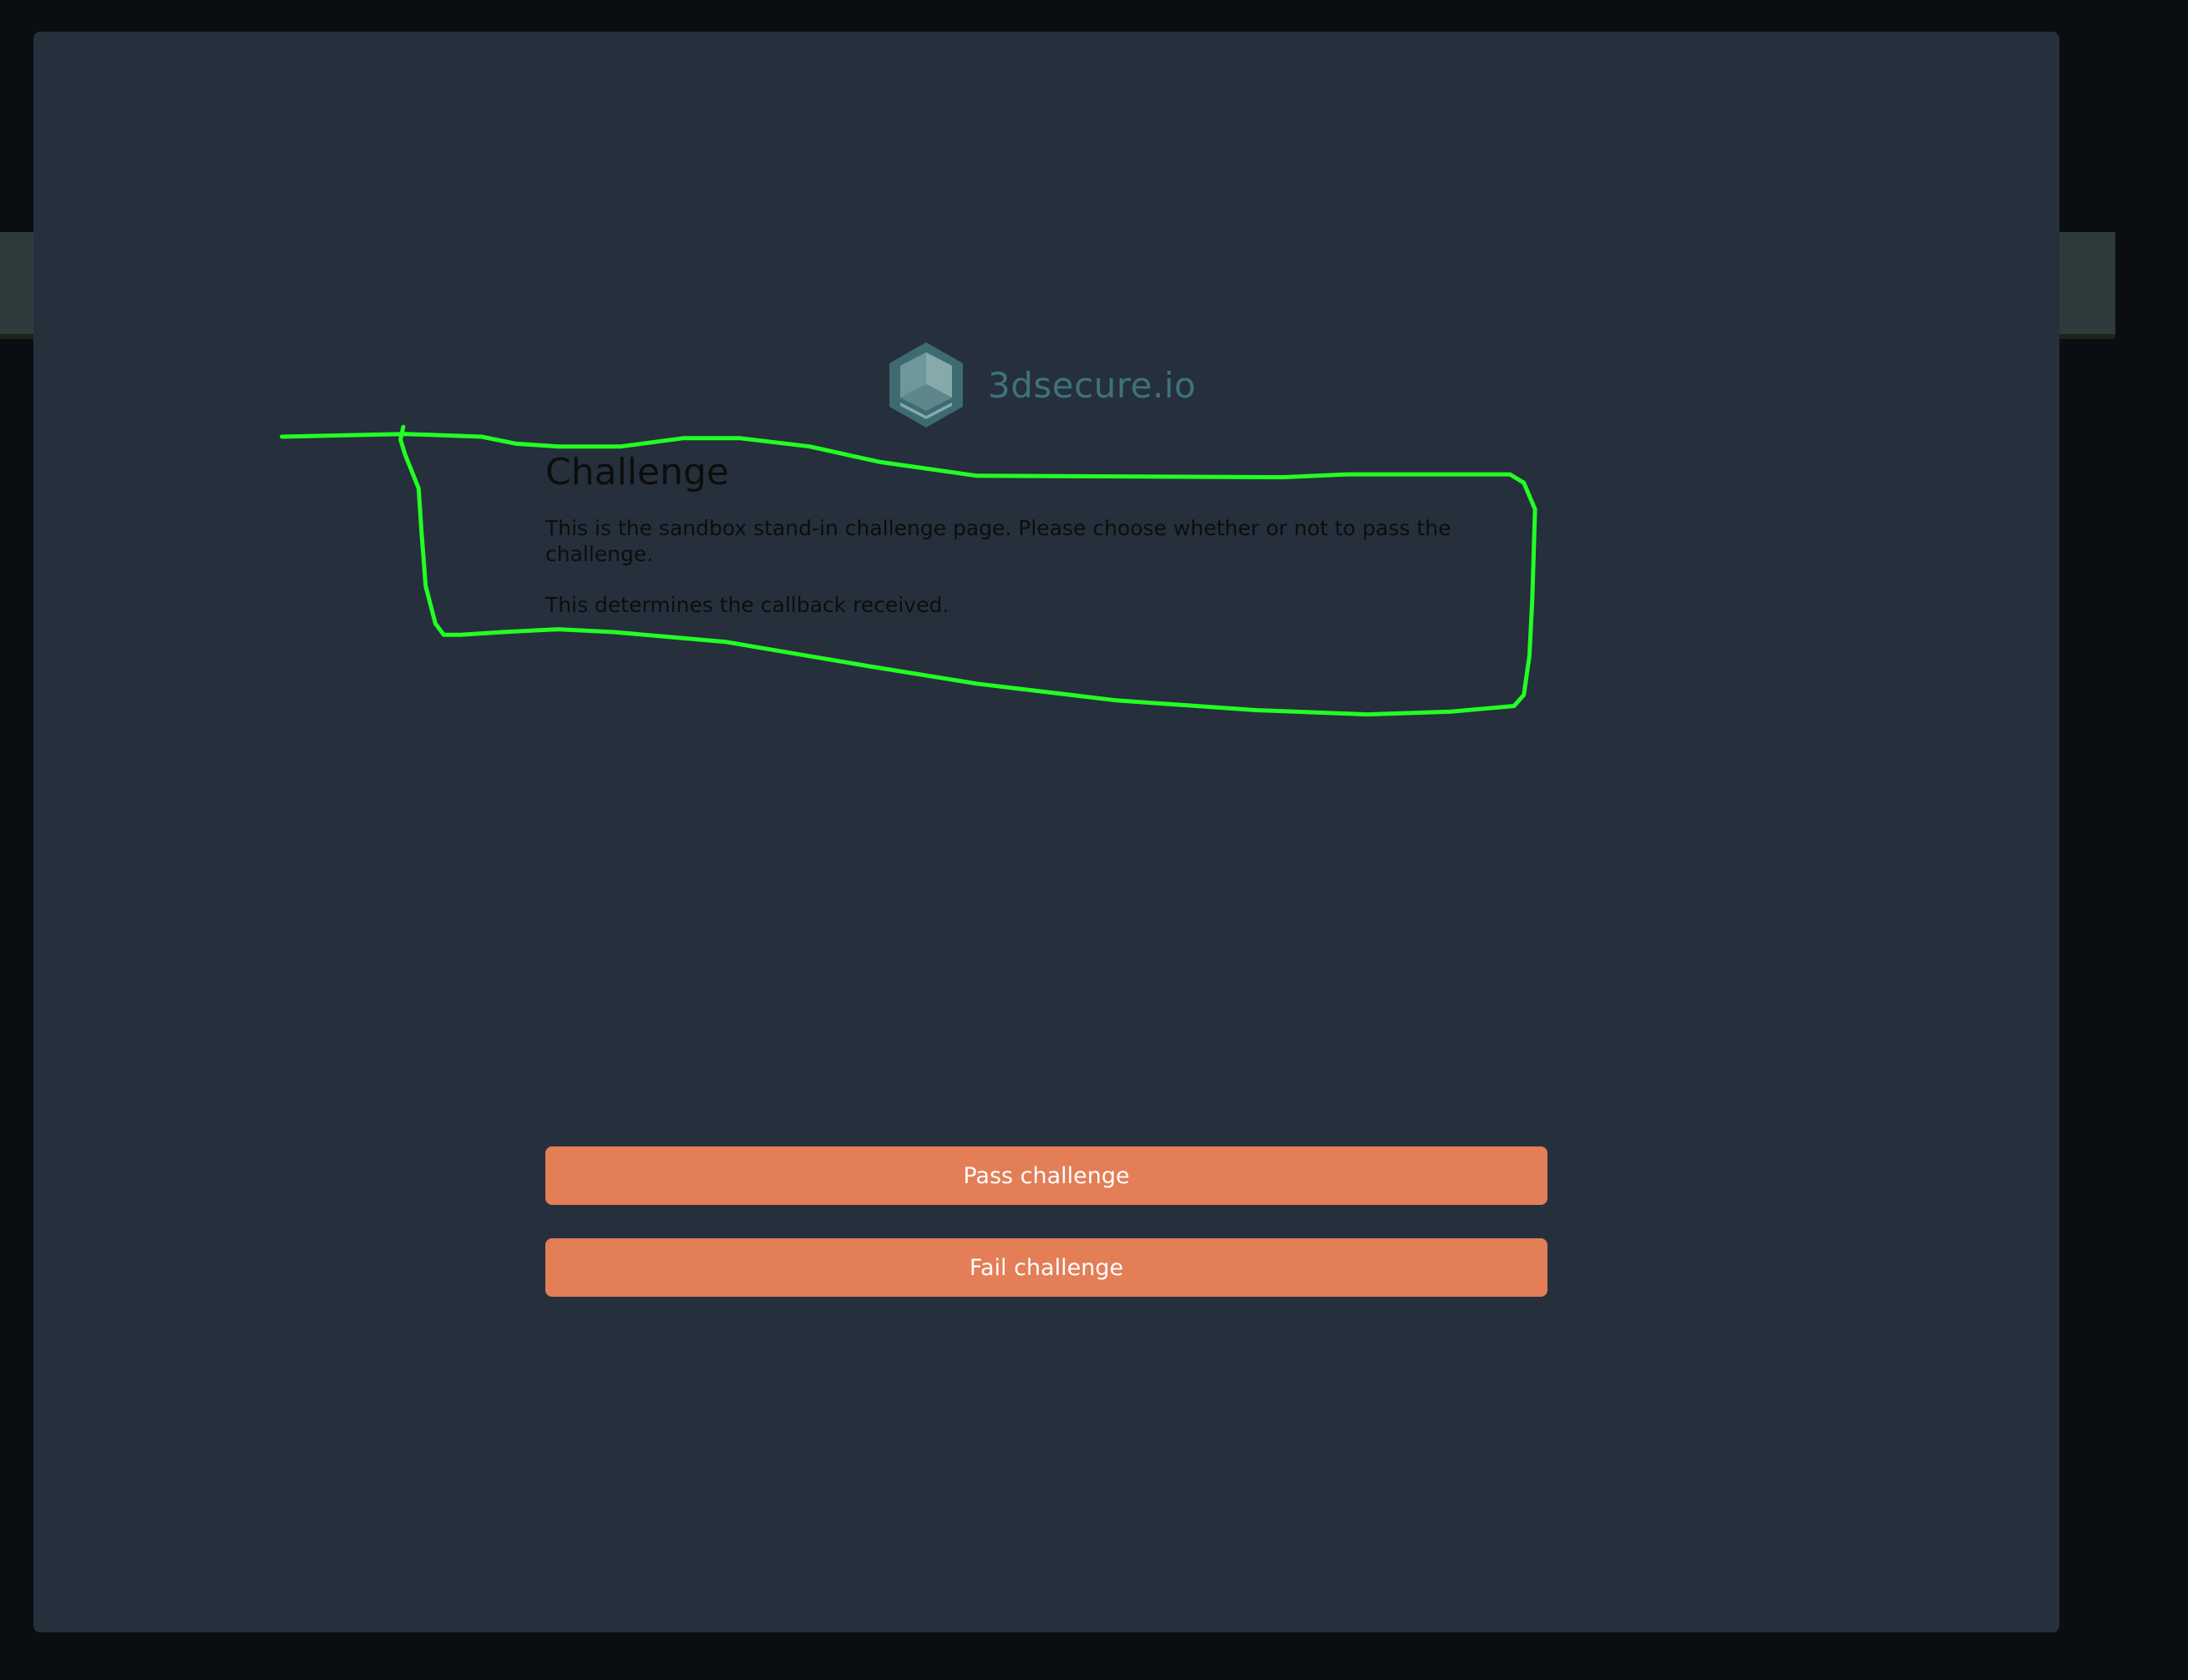  I want to click on fail-challenge-button: Fail challenge, so click(1046, 1267).